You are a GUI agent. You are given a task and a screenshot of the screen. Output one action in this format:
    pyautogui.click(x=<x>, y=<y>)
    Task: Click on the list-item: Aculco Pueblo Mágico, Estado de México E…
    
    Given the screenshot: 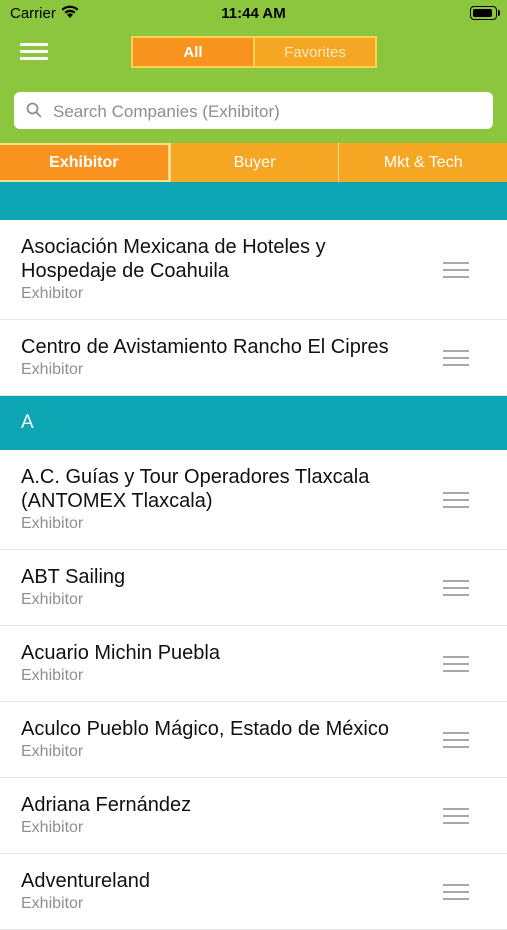 What is the action you would take?
    pyautogui.click(x=253, y=740)
    